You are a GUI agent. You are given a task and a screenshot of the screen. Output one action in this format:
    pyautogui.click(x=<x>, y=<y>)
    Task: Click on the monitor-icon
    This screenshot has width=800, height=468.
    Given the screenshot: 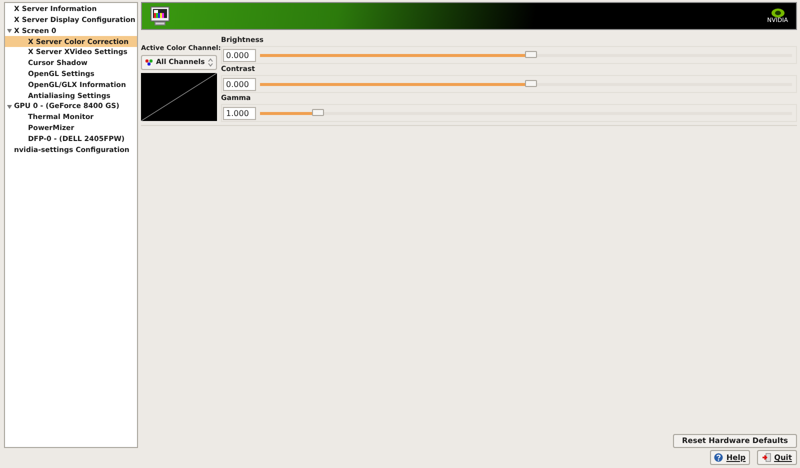 What is the action you would take?
    pyautogui.click(x=160, y=16)
    